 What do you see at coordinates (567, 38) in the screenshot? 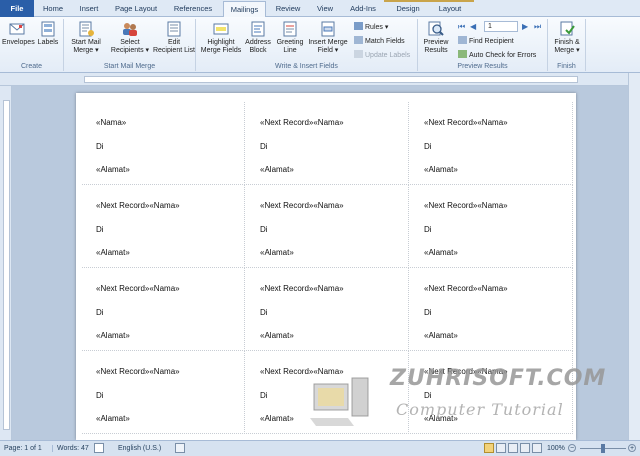
I see `finish-merge-button: Finish & Merge ▾` at bounding box center [567, 38].